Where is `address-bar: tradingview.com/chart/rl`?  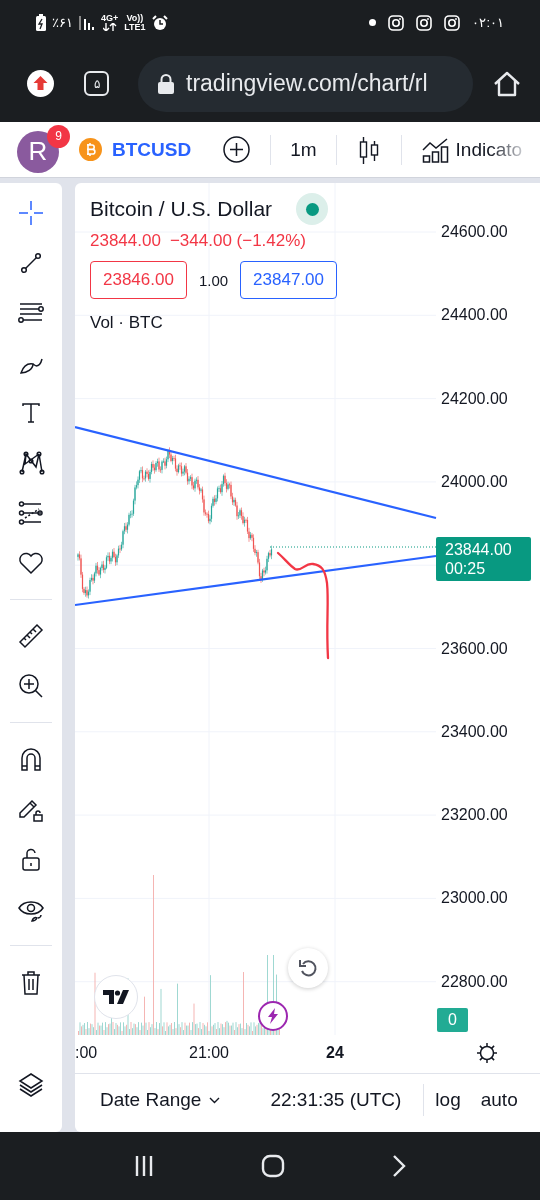
address-bar: tradingview.com/chart/rl is located at coordinates (305, 83).